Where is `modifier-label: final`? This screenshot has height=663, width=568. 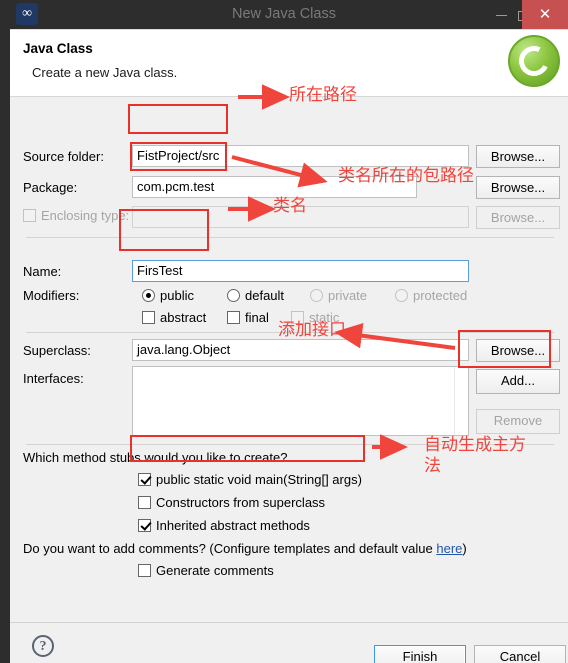 modifier-label: final is located at coordinates (257, 317).